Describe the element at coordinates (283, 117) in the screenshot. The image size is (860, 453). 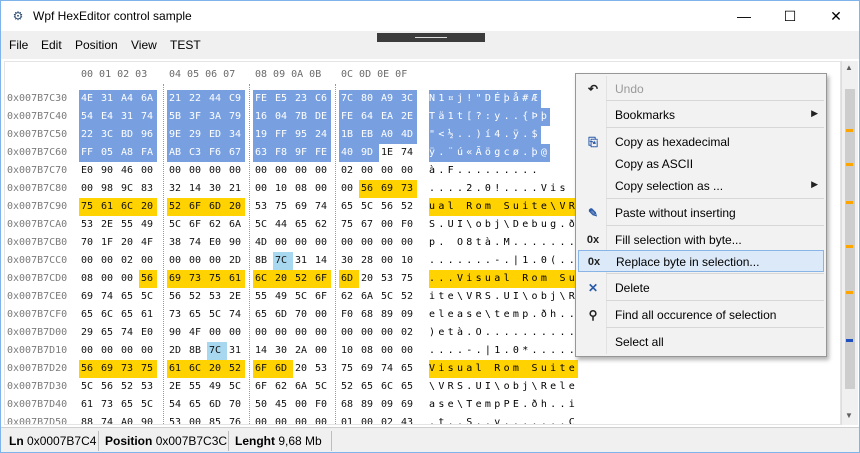
I see `hex-byte: 04` at that location.